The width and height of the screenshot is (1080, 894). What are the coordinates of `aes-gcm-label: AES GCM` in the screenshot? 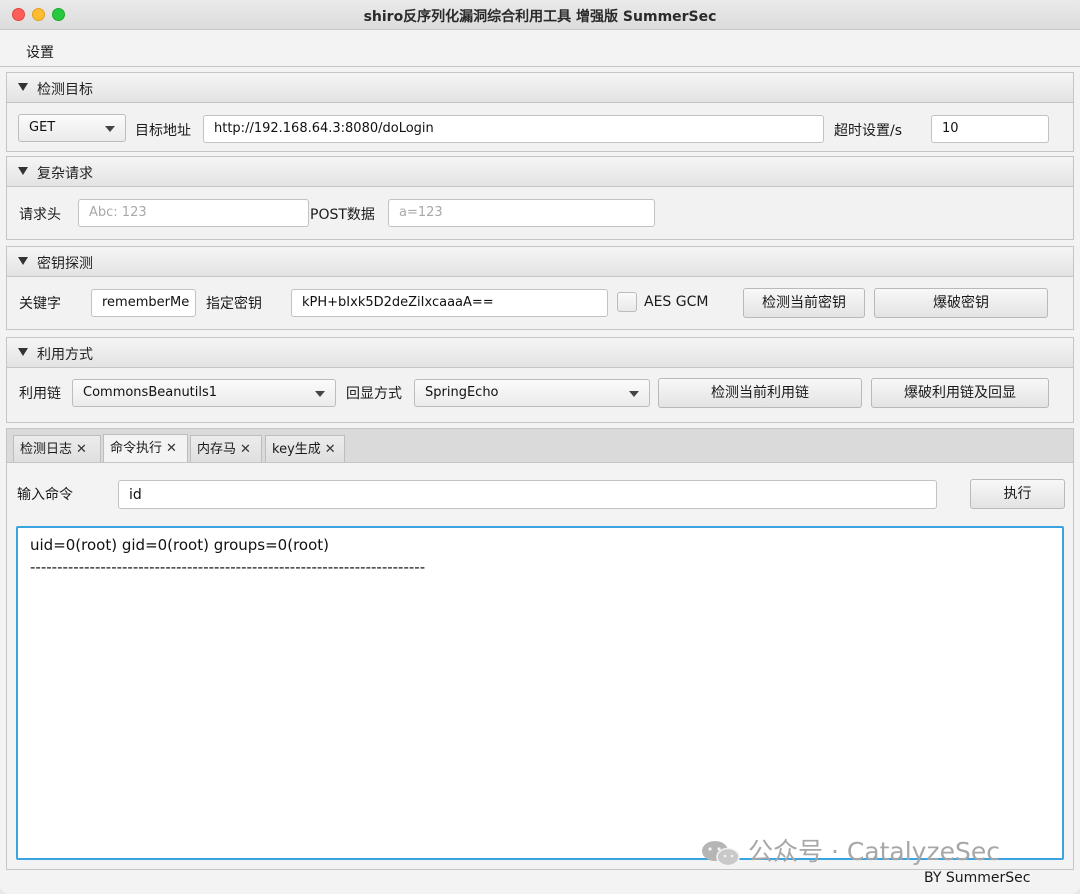 It's located at (676, 302).